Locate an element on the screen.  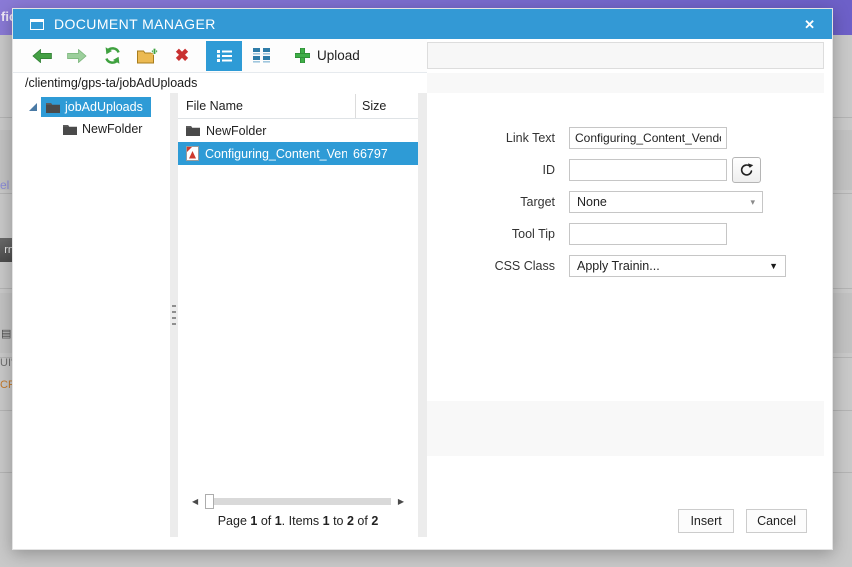
file-name-cell: NewFolder is located at coordinates (262, 131).